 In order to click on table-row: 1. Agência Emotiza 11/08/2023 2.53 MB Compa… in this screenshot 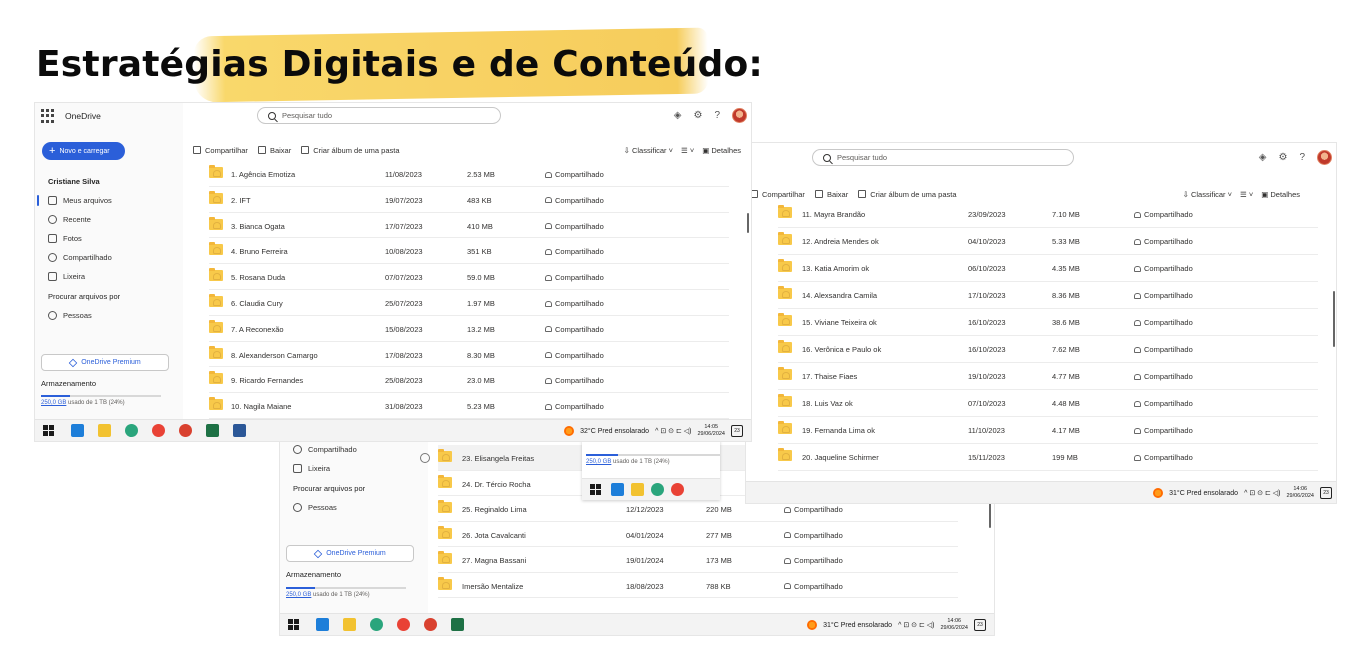, I will do `click(469, 174)`.